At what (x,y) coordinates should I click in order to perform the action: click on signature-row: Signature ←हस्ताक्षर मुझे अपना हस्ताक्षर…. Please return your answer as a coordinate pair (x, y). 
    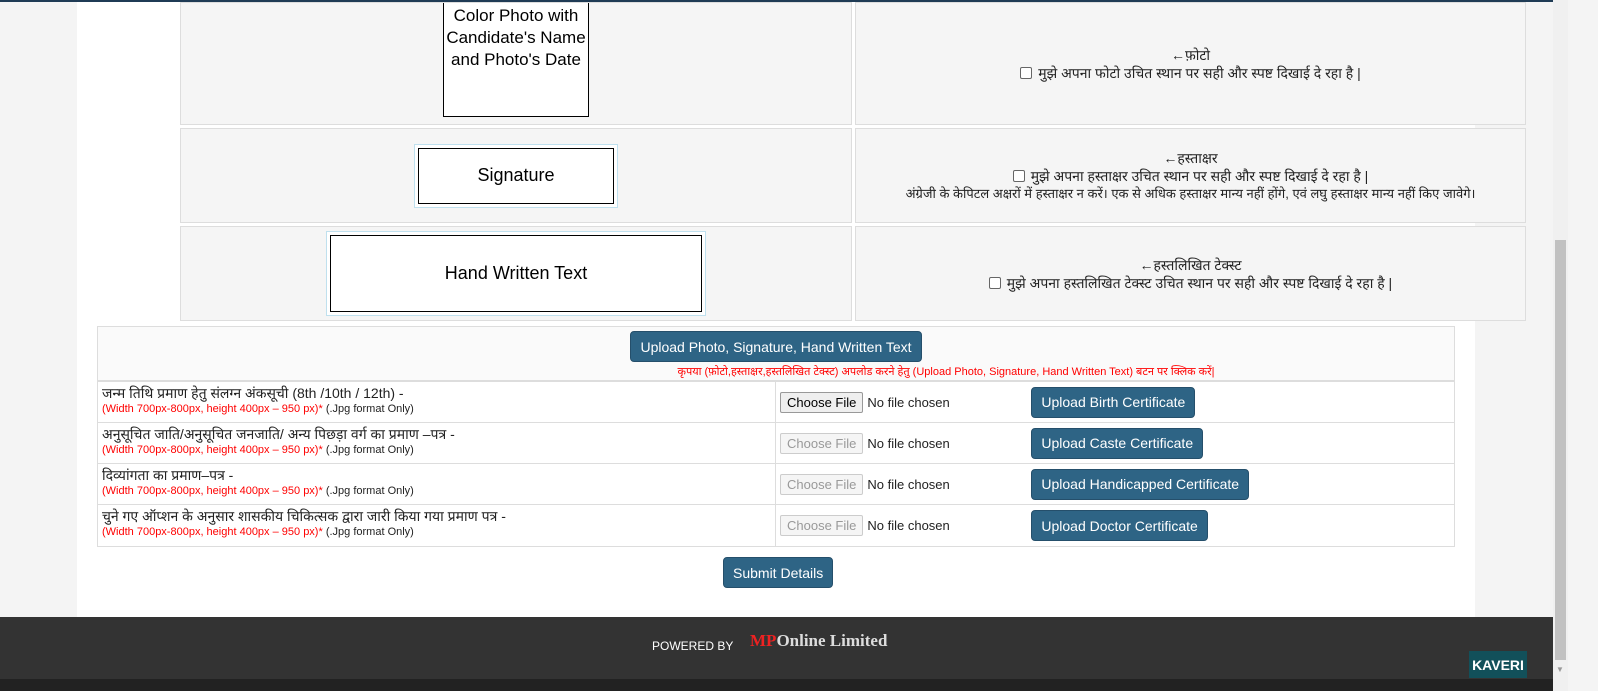
    Looking at the image, I should click on (853, 175).